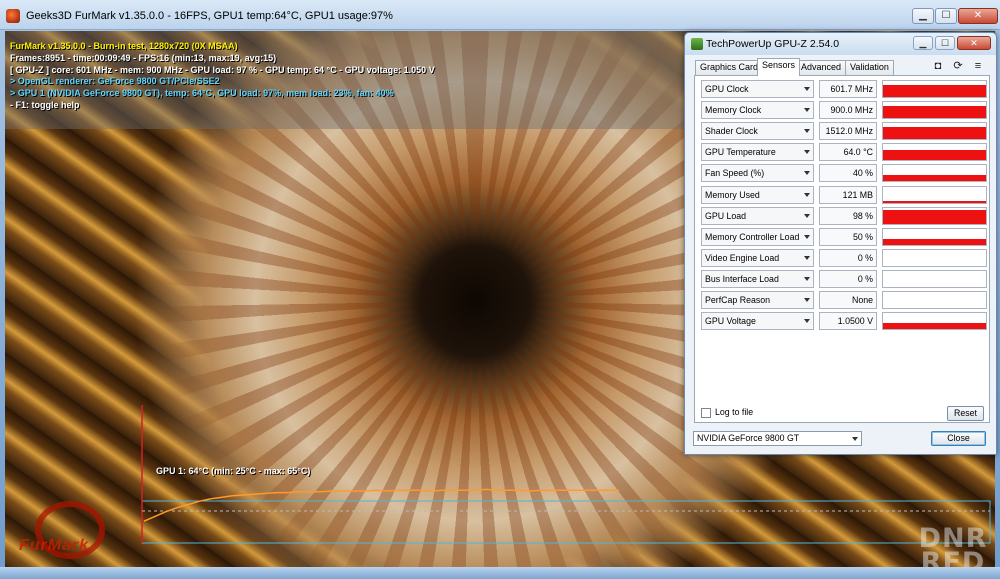 The image size is (1000, 579). Describe the element at coordinates (978, 66) in the screenshot. I see `menu-icon: ≡` at that location.